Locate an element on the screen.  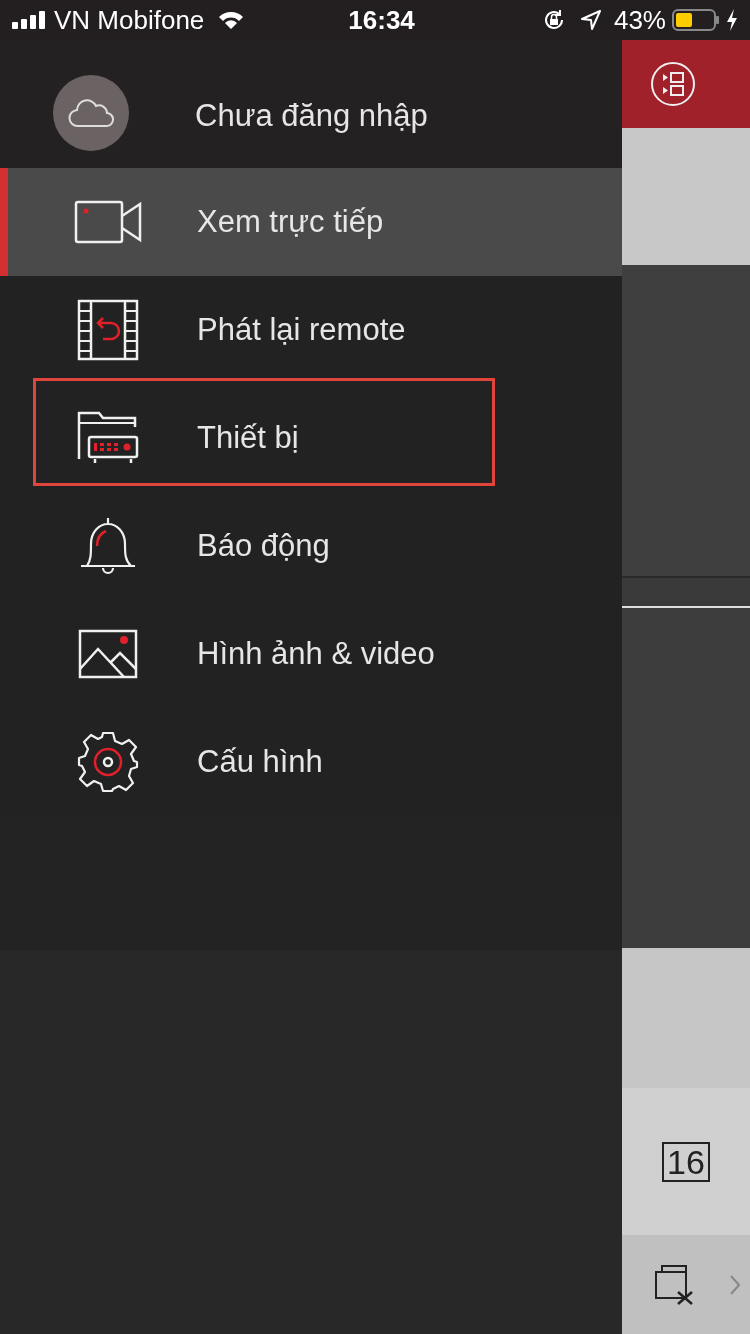
menu-item: Báo động is located at coordinates (311, 546).